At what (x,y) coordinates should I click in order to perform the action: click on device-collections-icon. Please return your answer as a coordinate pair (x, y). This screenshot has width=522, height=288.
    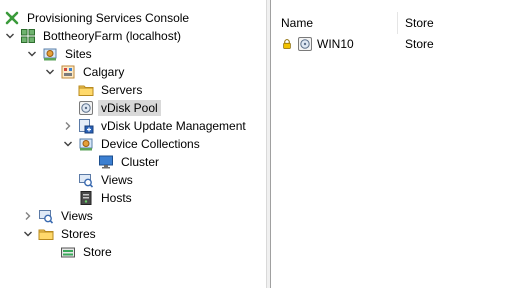
    Looking at the image, I should click on (86, 144).